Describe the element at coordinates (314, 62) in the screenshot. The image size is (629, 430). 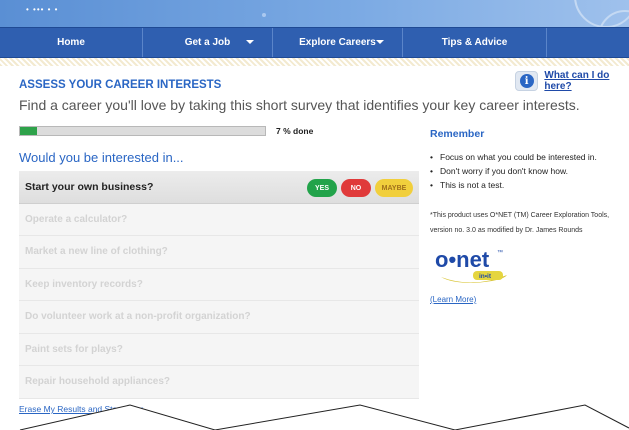
I see `header-divider` at that location.